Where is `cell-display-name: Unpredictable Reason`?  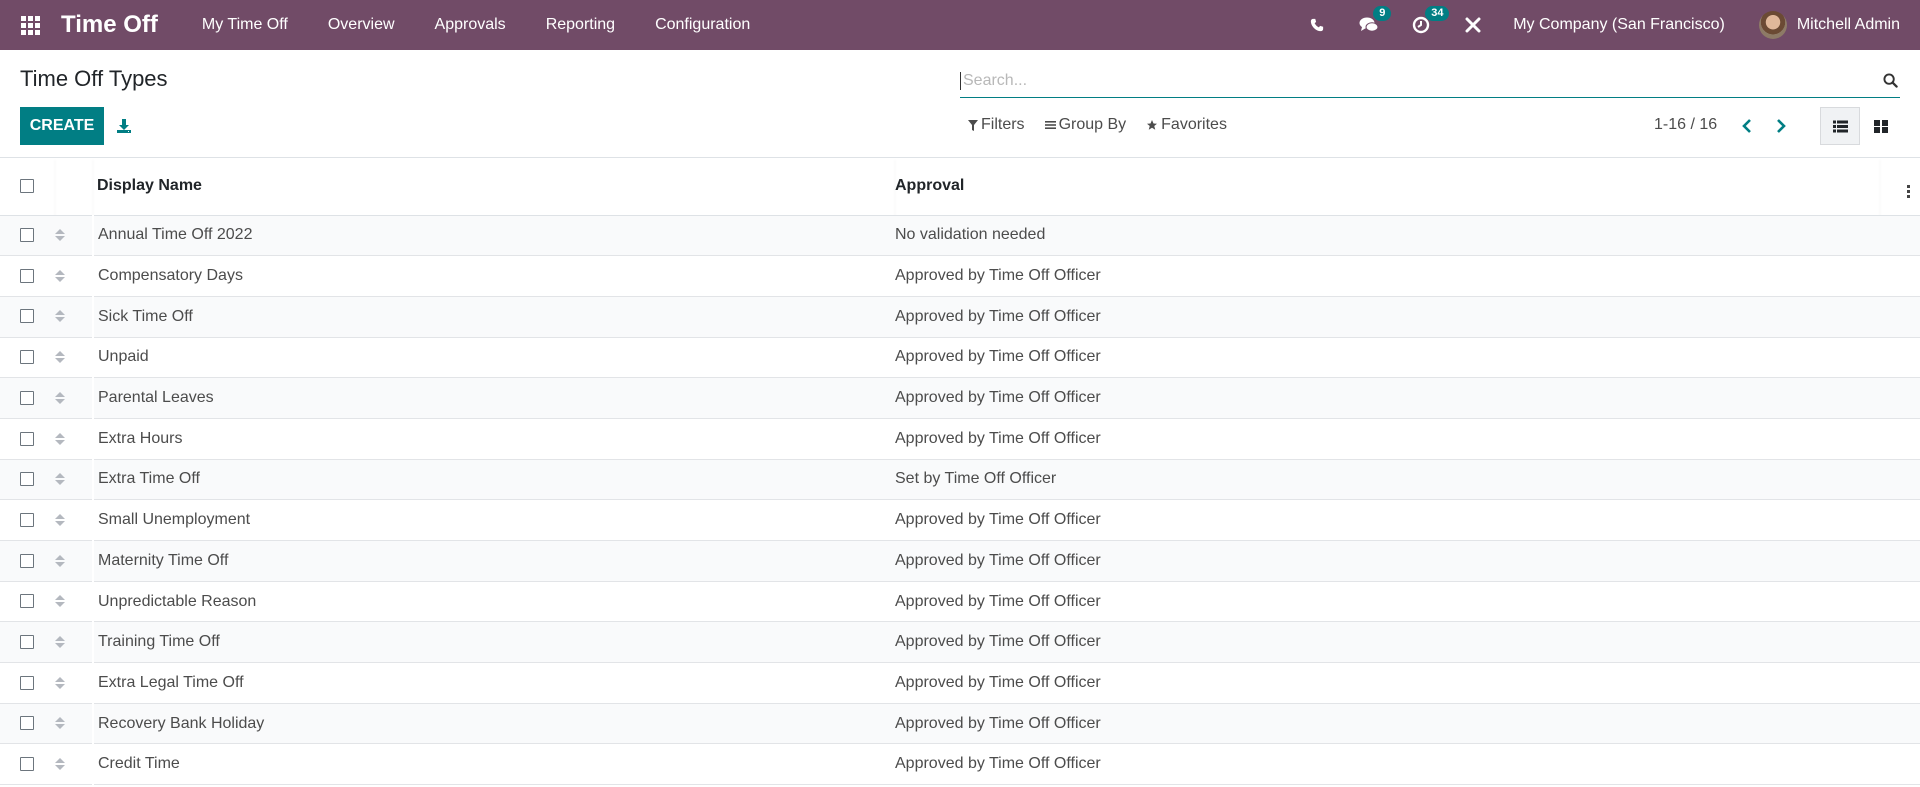
cell-display-name: Unpredictable Reason is located at coordinates (493, 601).